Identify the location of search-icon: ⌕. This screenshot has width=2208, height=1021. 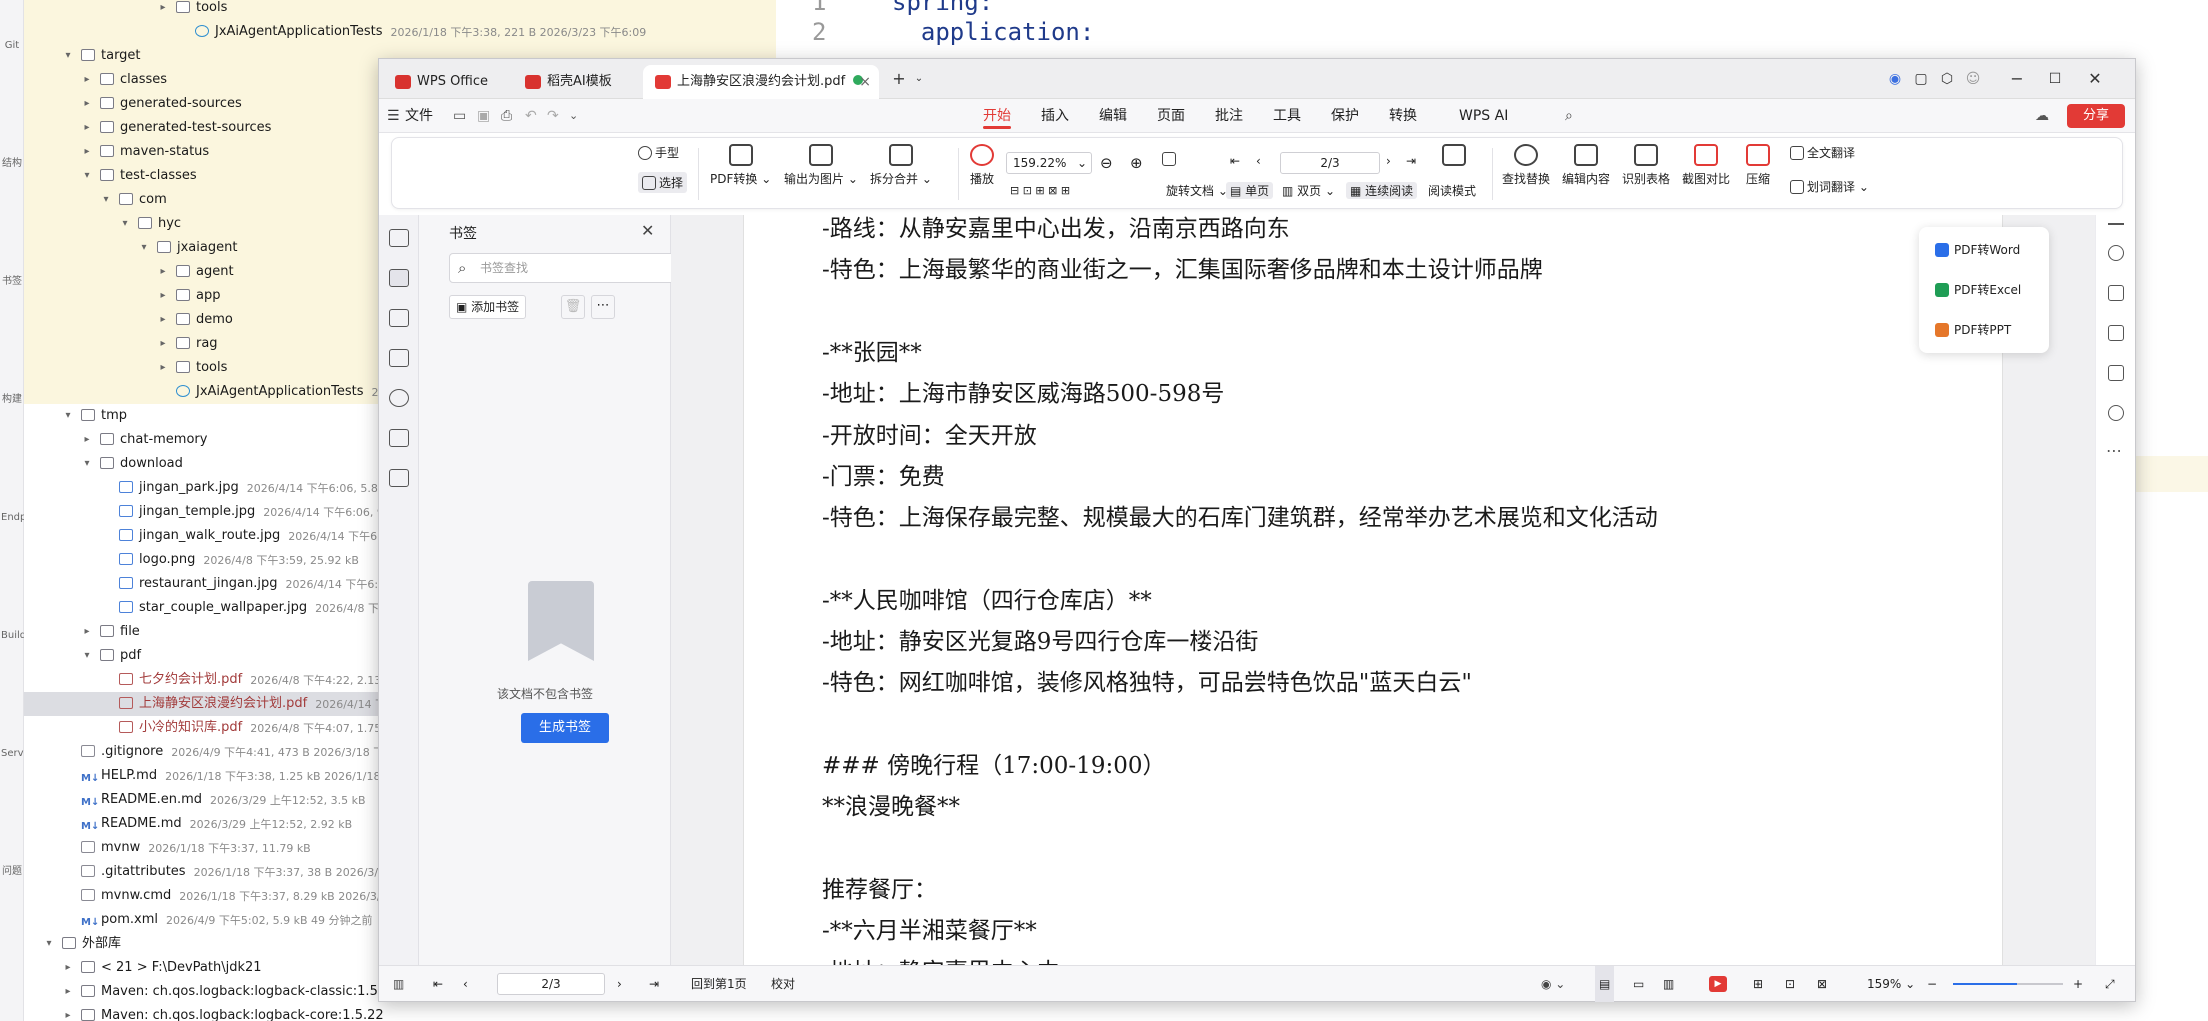
(1569, 116).